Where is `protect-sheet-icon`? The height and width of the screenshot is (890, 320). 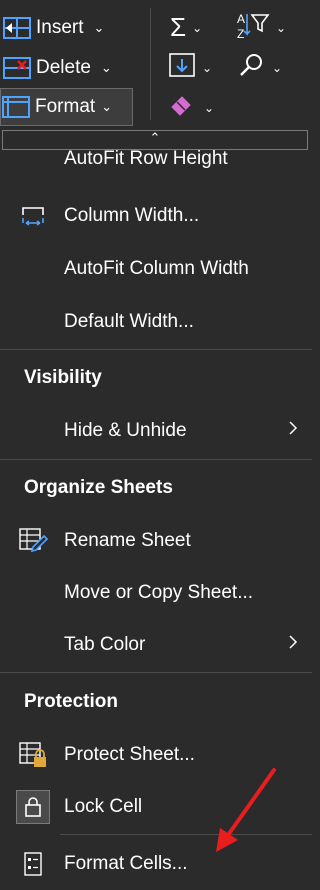 protect-sheet-icon is located at coordinates (33, 755).